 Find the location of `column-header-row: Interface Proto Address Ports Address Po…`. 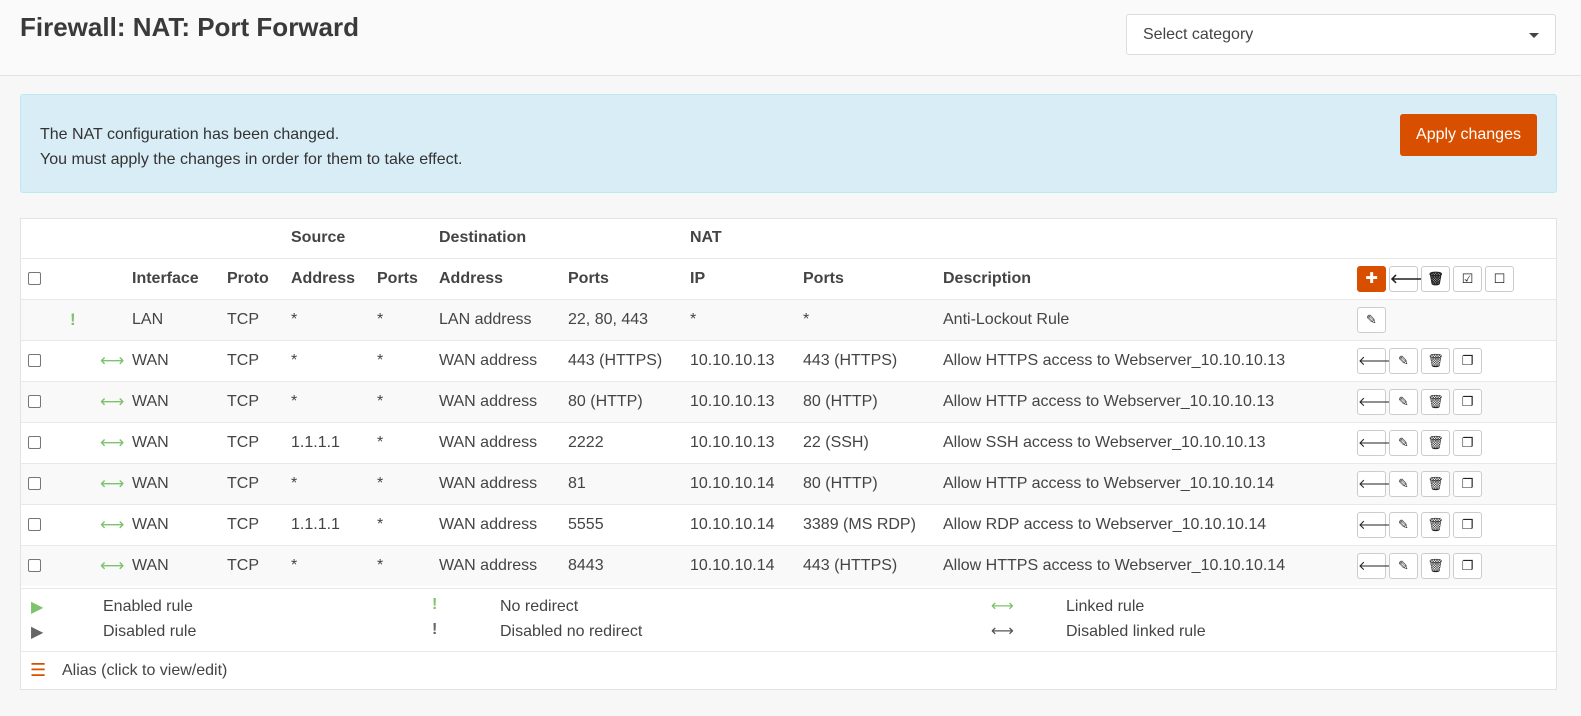

column-header-row: Interface Proto Address Ports Address Po… is located at coordinates (788, 278).